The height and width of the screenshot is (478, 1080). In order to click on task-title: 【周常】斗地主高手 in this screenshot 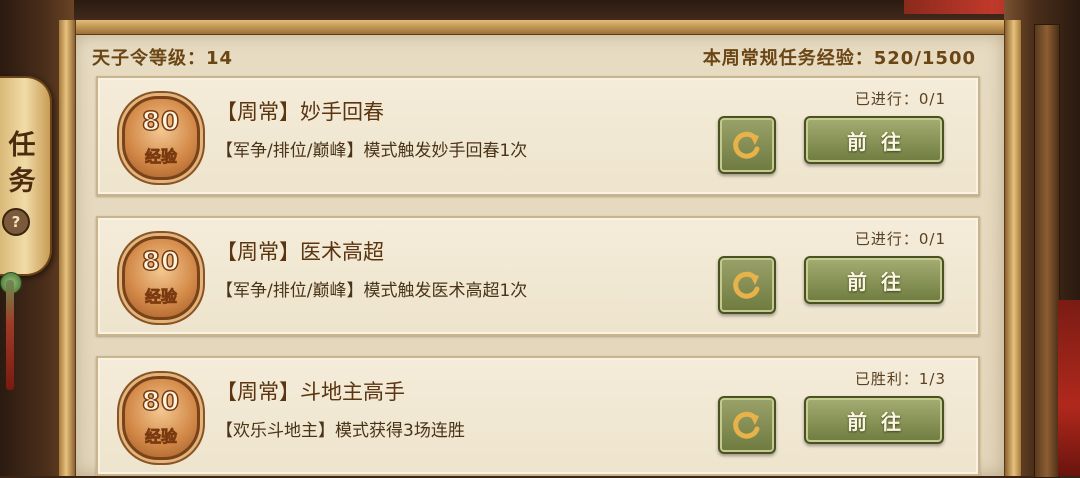, I will do `click(310, 392)`.